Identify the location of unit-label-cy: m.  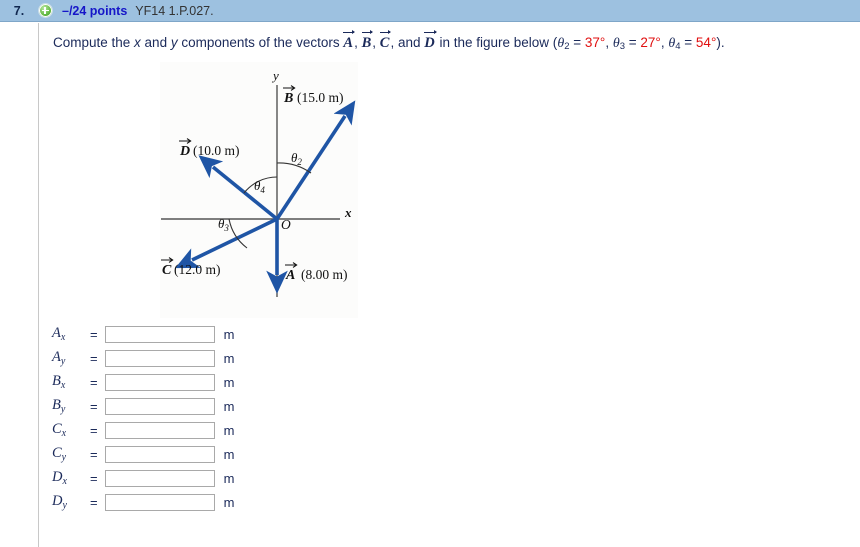
(229, 454).